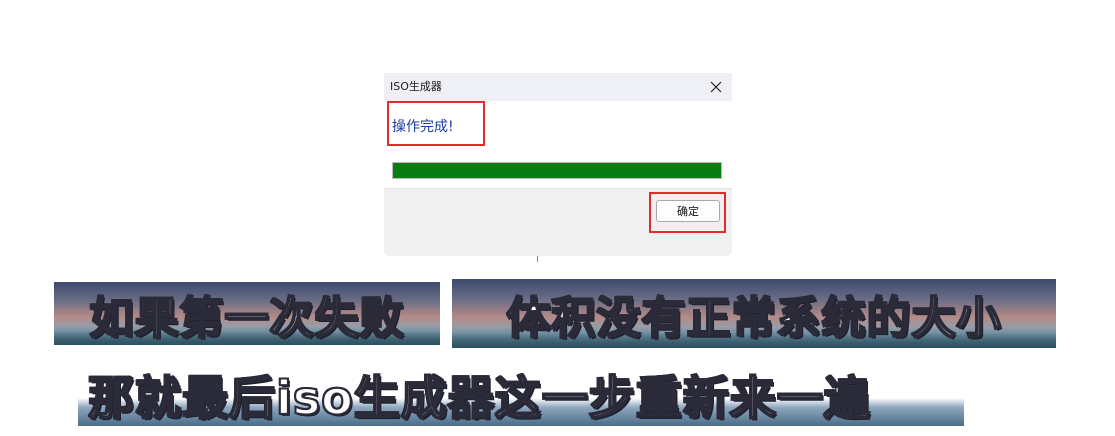 This screenshot has height=436, width=1115. I want to click on close-button, so click(716, 87).